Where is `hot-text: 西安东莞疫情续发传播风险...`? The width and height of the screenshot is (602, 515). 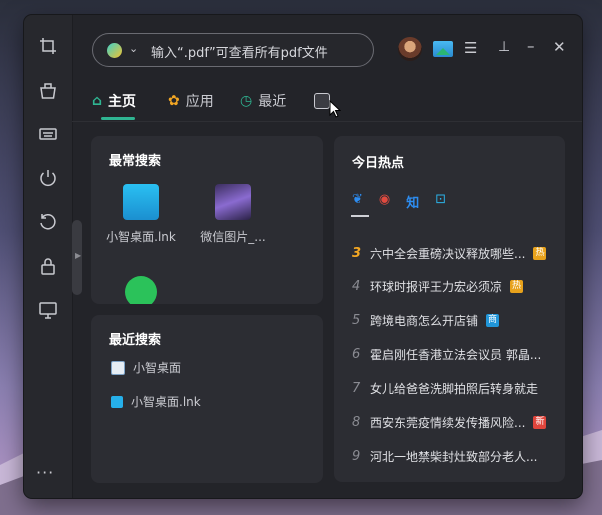 hot-text: 西安东莞疫情续发传播风险... is located at coordinates (448, 423).